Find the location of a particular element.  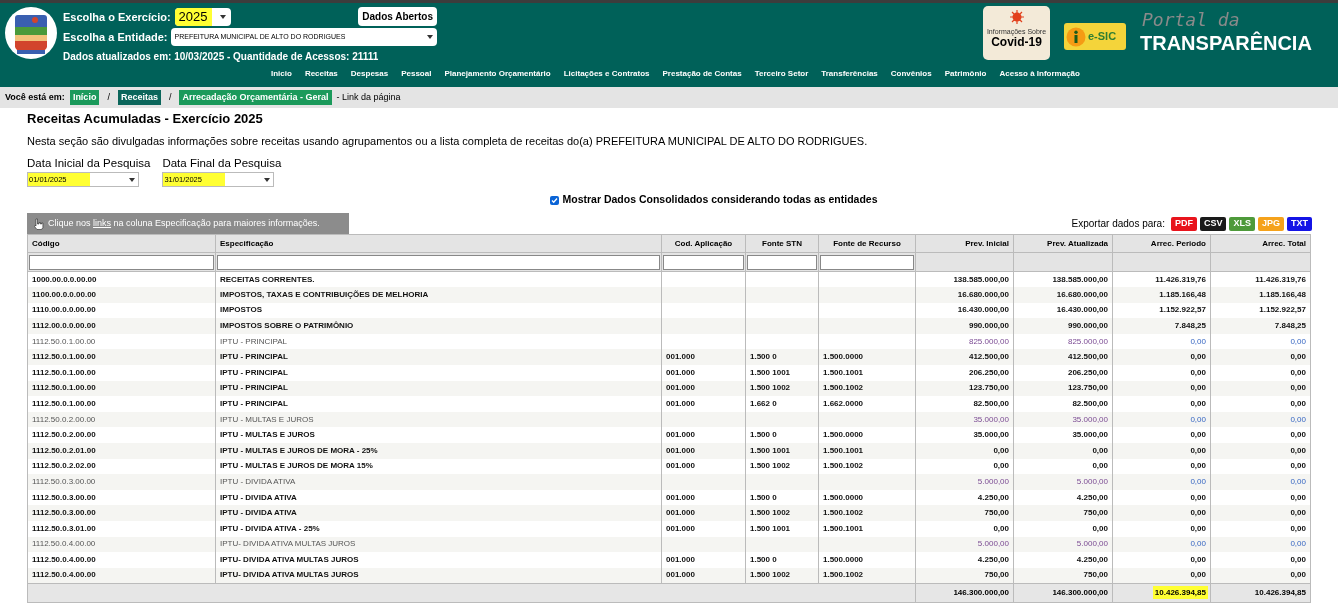

column-header: Arrec. Periodo is located at coordinates (1161, 243).